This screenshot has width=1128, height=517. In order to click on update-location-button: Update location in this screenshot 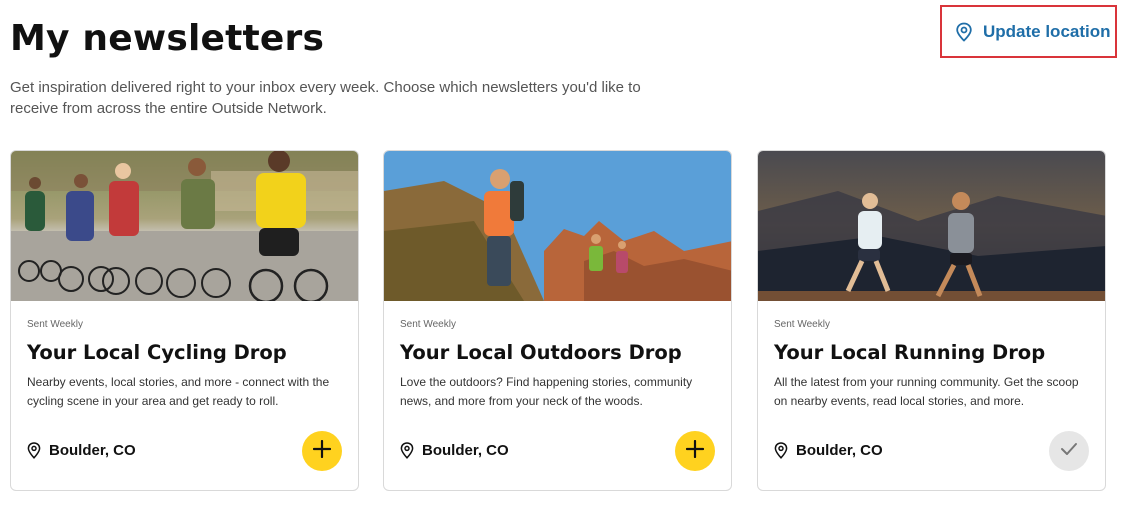, I will do `click(1028, 31)`.